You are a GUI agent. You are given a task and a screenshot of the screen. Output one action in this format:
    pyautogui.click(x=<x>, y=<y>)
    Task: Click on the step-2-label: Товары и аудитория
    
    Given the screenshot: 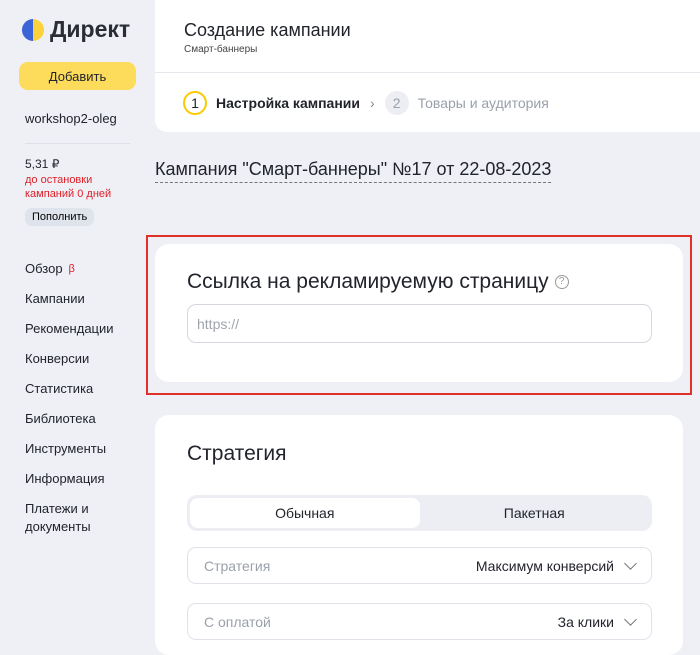 What is the action you would take?
    pyautogui.click(x=483, y=103)
    